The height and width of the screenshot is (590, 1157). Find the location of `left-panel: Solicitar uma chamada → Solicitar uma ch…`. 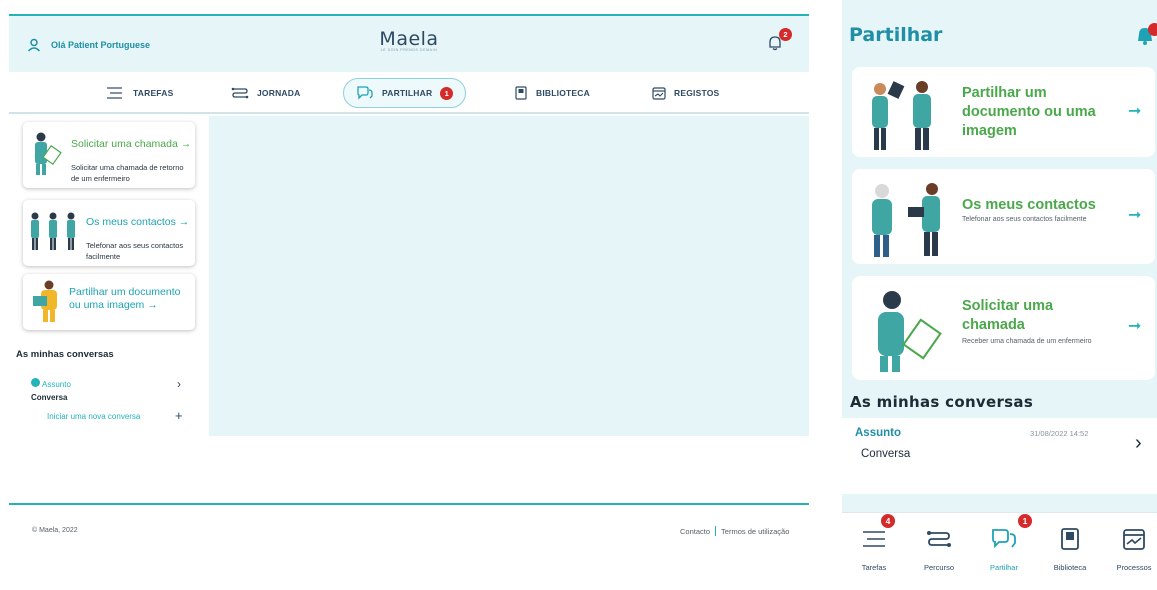

left-panel: Solicitar uma chamada → Solicitar uma ch… is located at coordinates (109, 276).